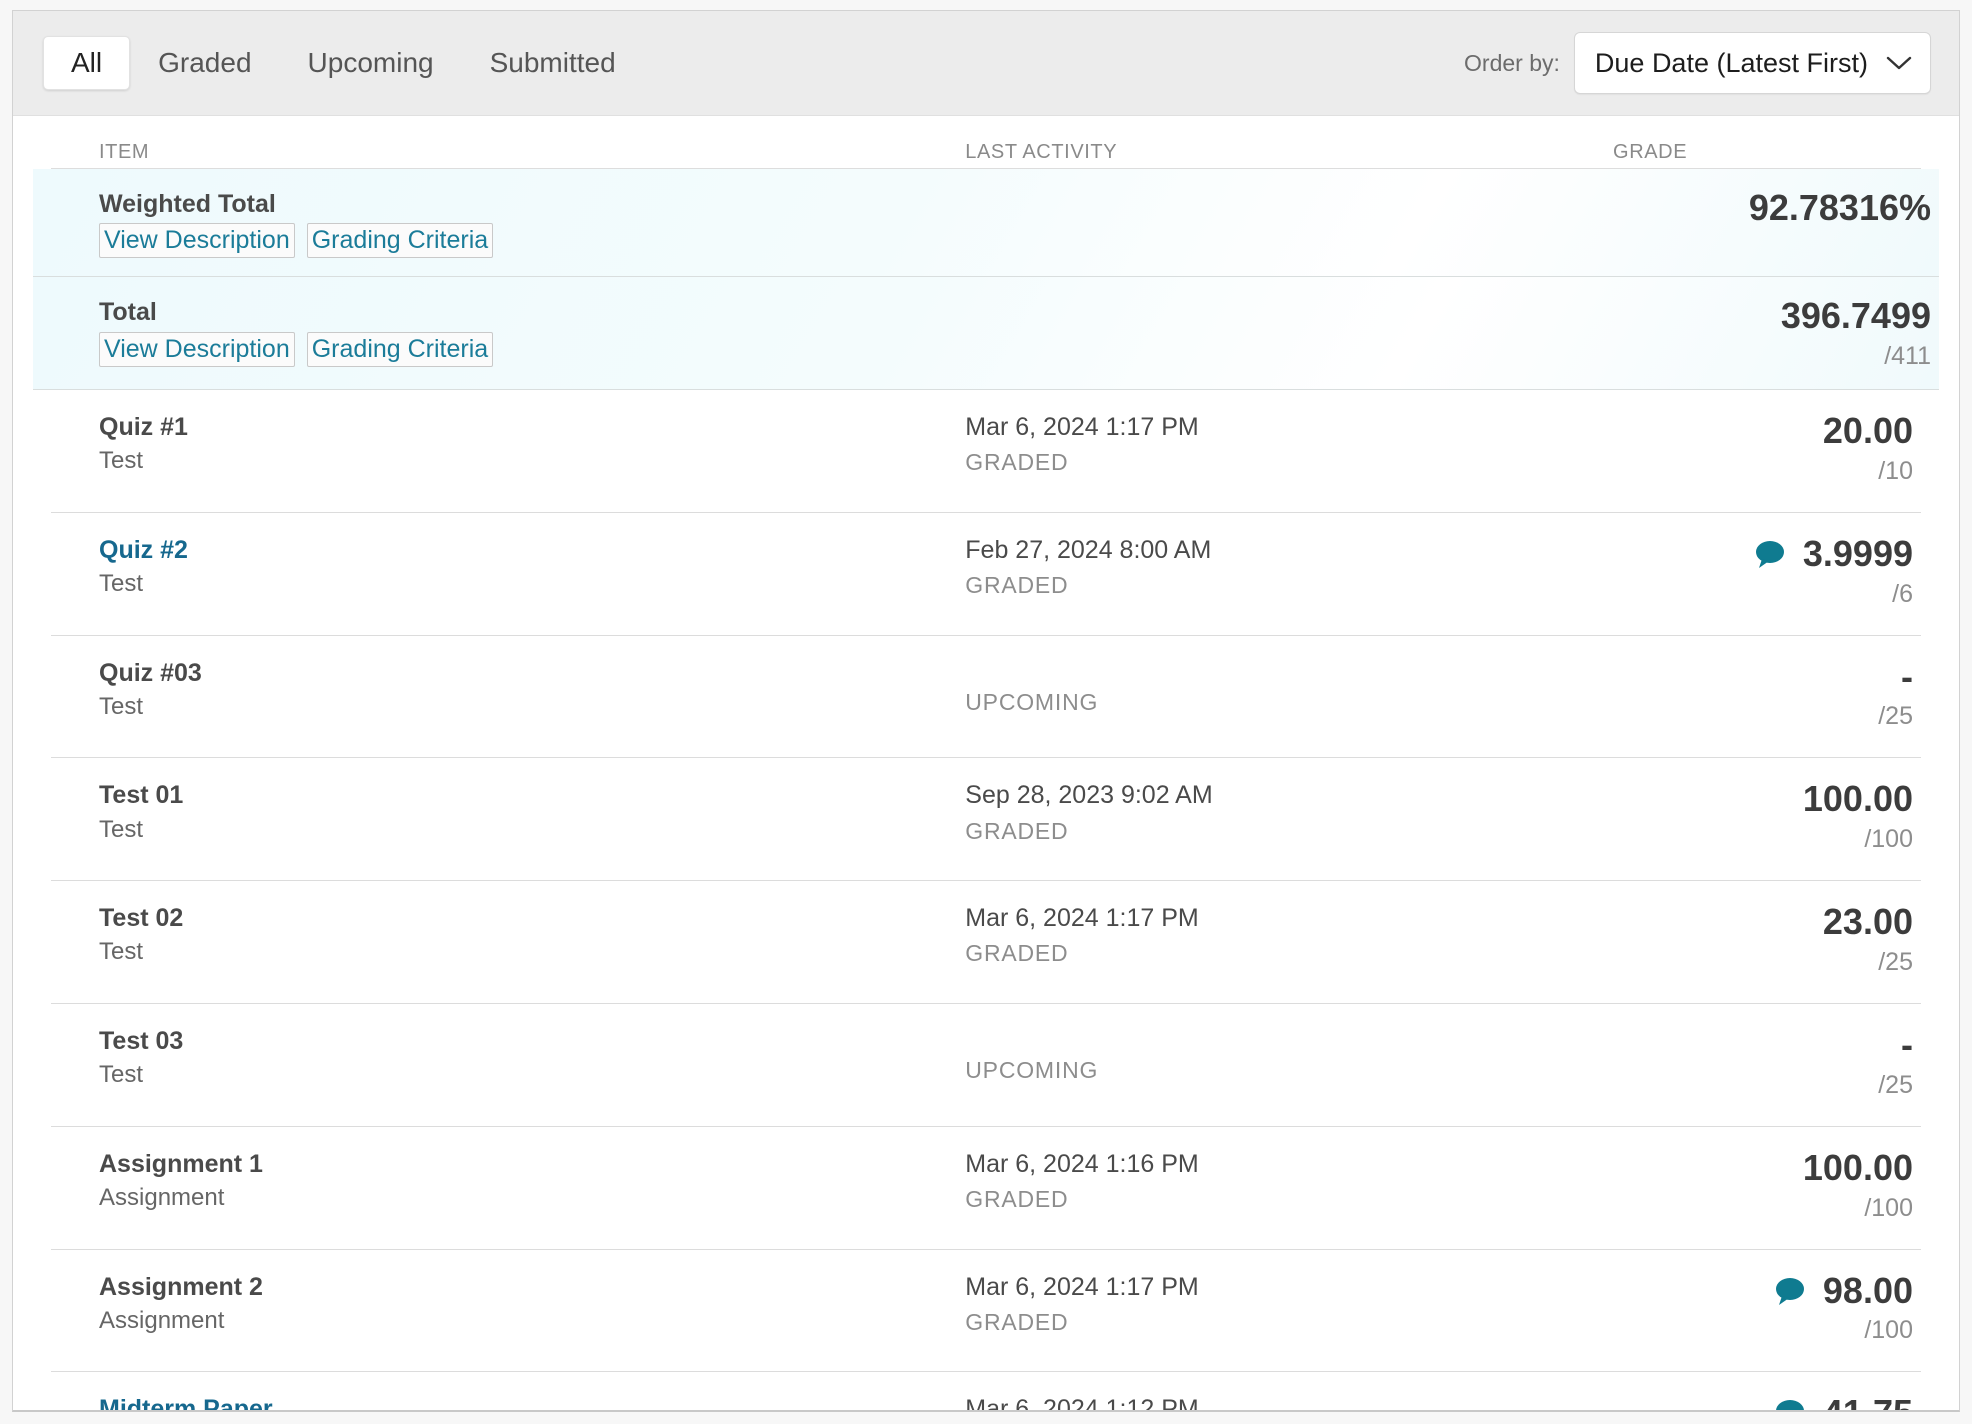  What do you see at coordinates (1032, 1070) in the screenshot?
I see `activity-status: UPCOMING` at bounding box center [1032, 1070].